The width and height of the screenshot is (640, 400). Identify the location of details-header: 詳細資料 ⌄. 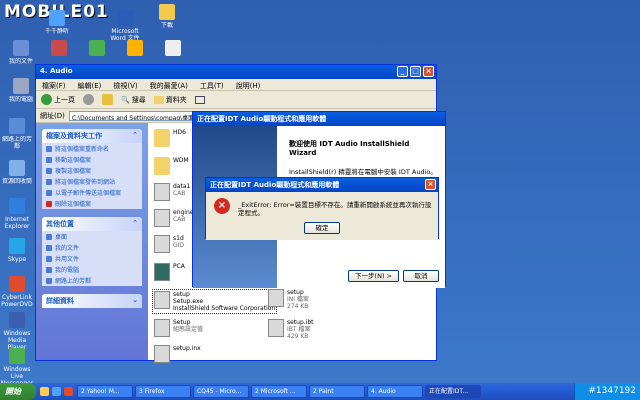
(92, 301).